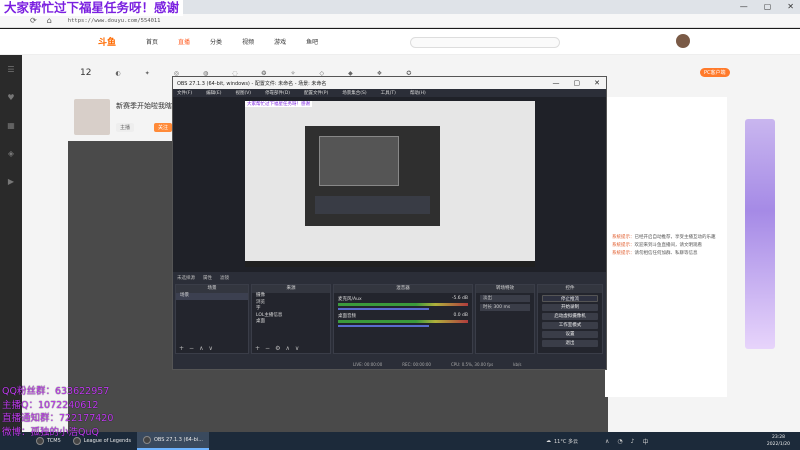 The width and height of the screenshot is (800, 450). I want to click on refresh-icon: ⟳, so click(33, 20).